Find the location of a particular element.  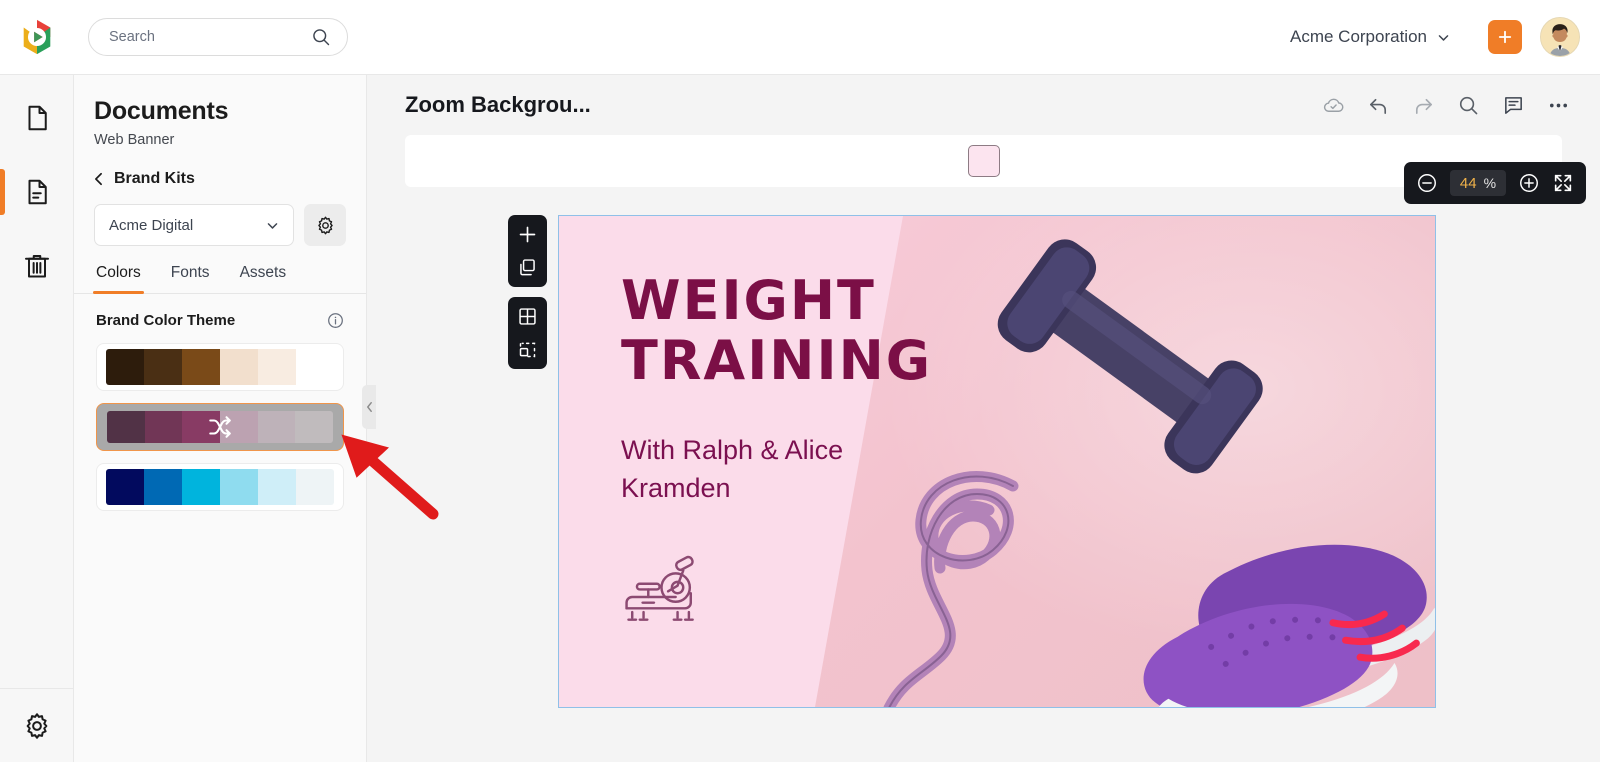

color-theme-brown is located at coordinates (220, 367).